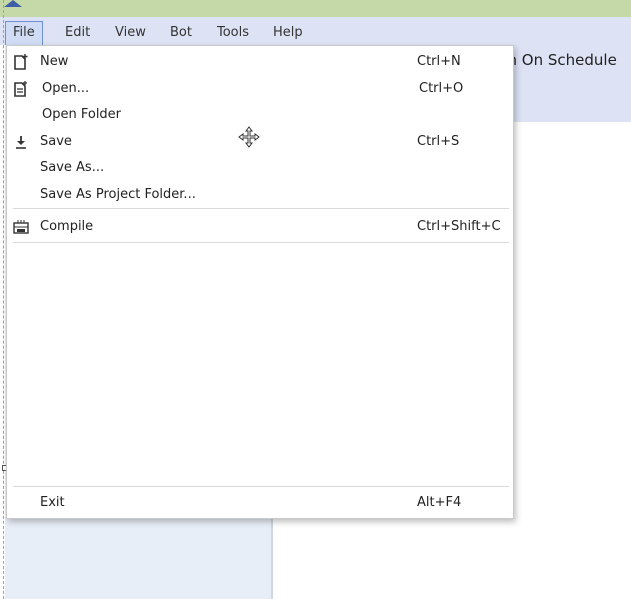 The image size is (631, 599). Describe the element at coordinates (260, 503) in the screenshot. I see `menu-item-exit: Exit Alt+F4` at that location.